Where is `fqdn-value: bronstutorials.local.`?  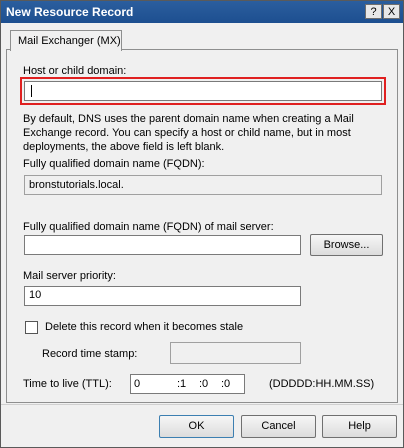
fqdn-value: bronstutorials.local. is located at coordinates (76, 185).